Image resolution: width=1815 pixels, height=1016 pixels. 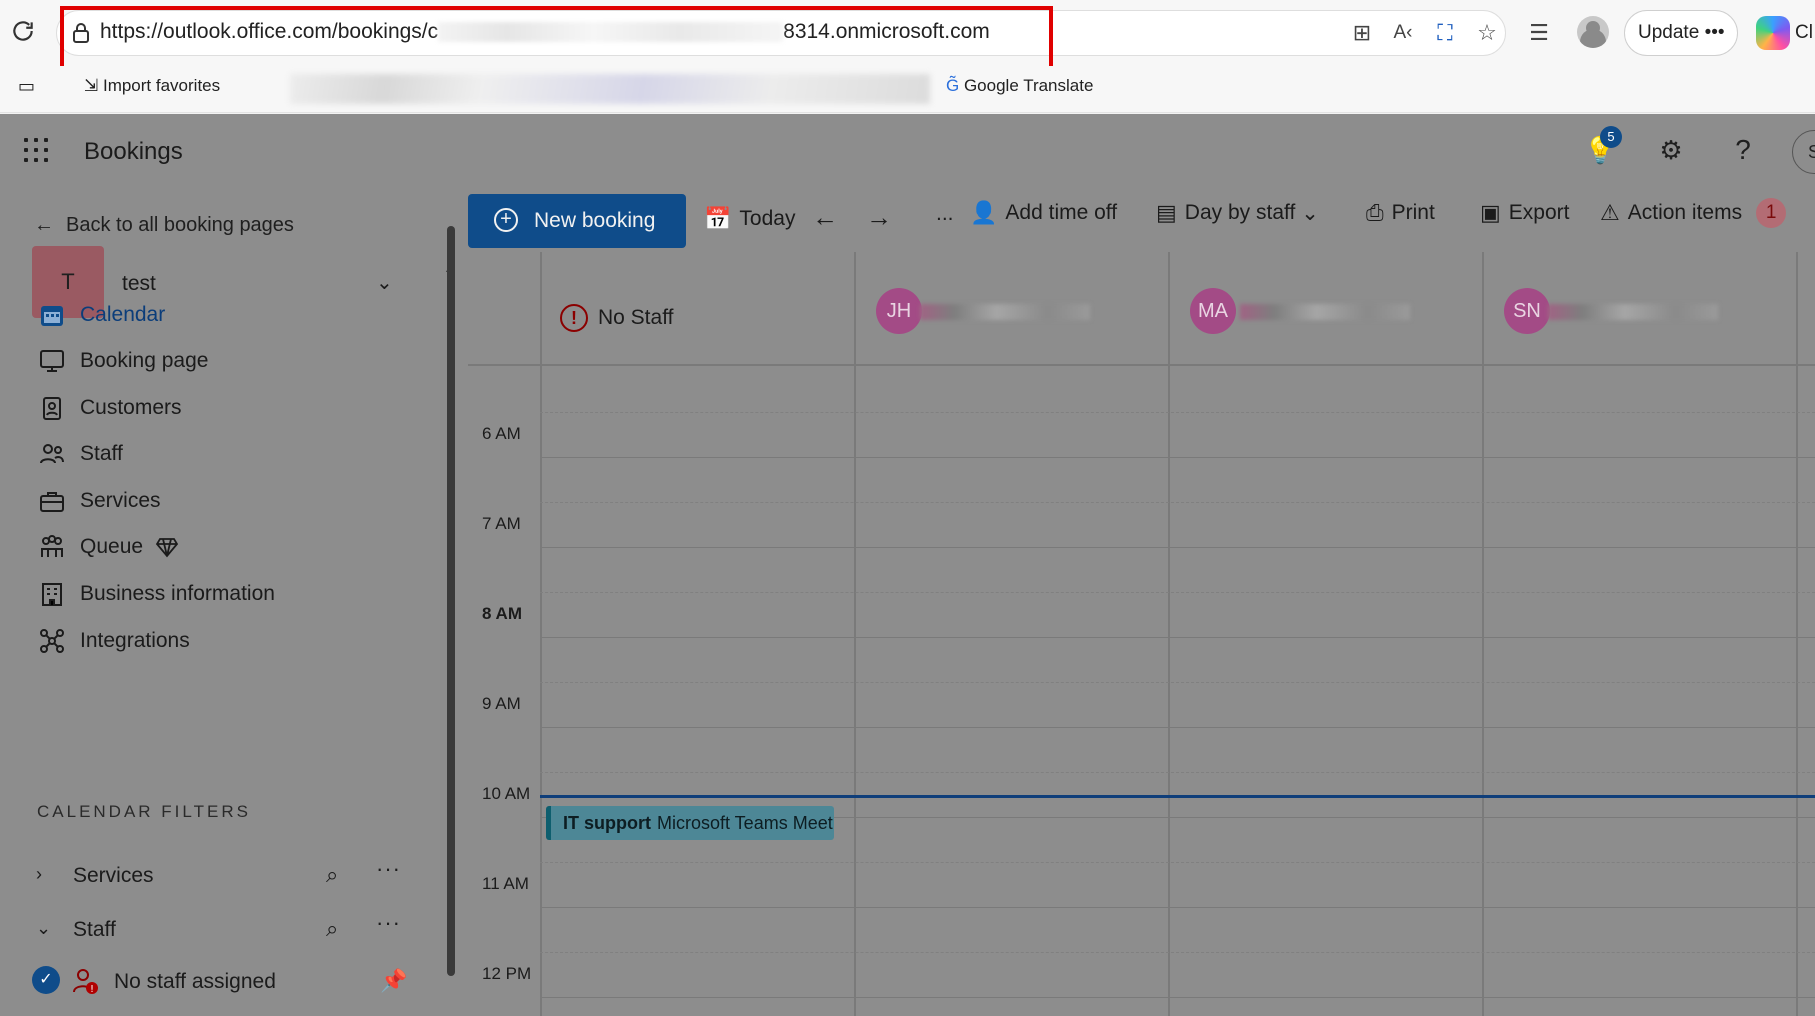 What do you see at coordinates (1061, 212) in the screenshot?
I see `add-time-off-label: Add time off` at bounding box center [1061, 212].